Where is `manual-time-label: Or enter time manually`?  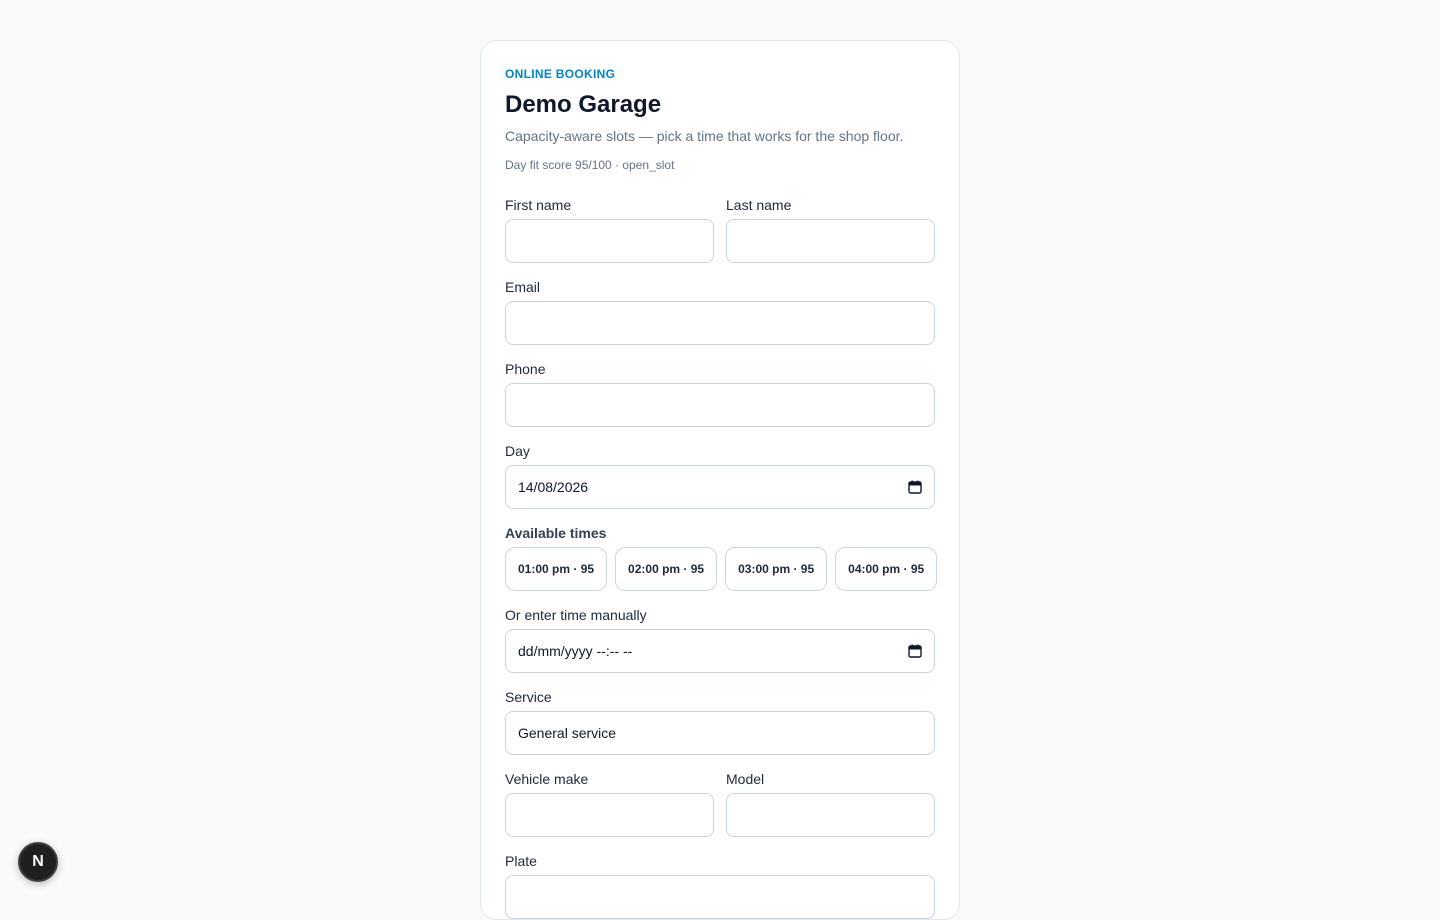
manual-time-label: Or enter time manually is located at coordinates (576, 615).